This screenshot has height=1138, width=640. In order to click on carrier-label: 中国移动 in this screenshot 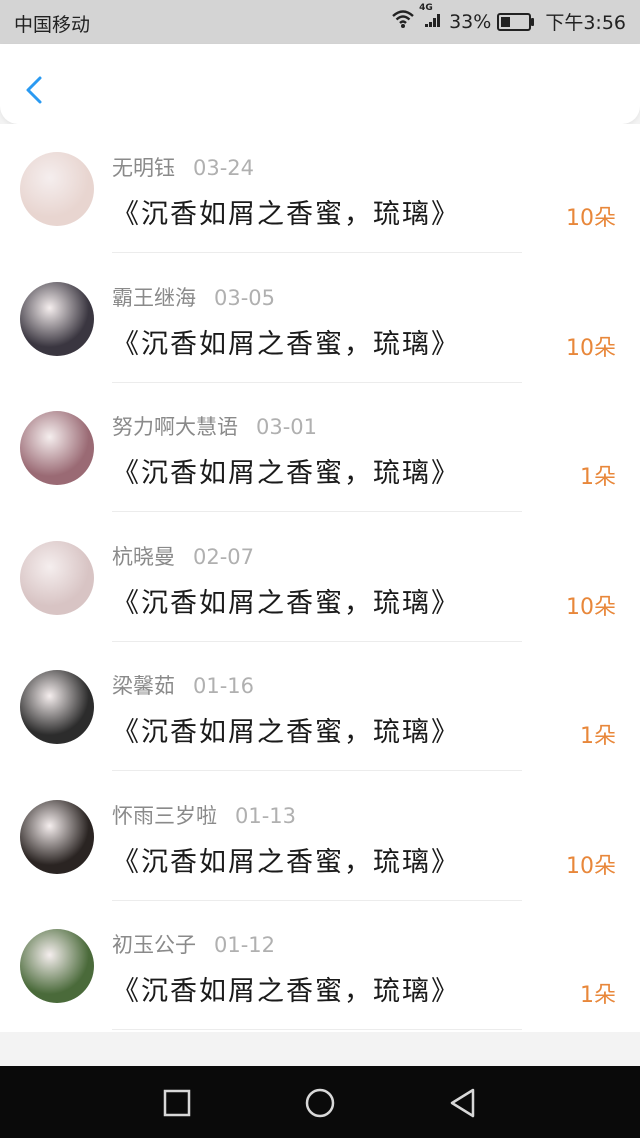, I will do `click(52, 25)`.